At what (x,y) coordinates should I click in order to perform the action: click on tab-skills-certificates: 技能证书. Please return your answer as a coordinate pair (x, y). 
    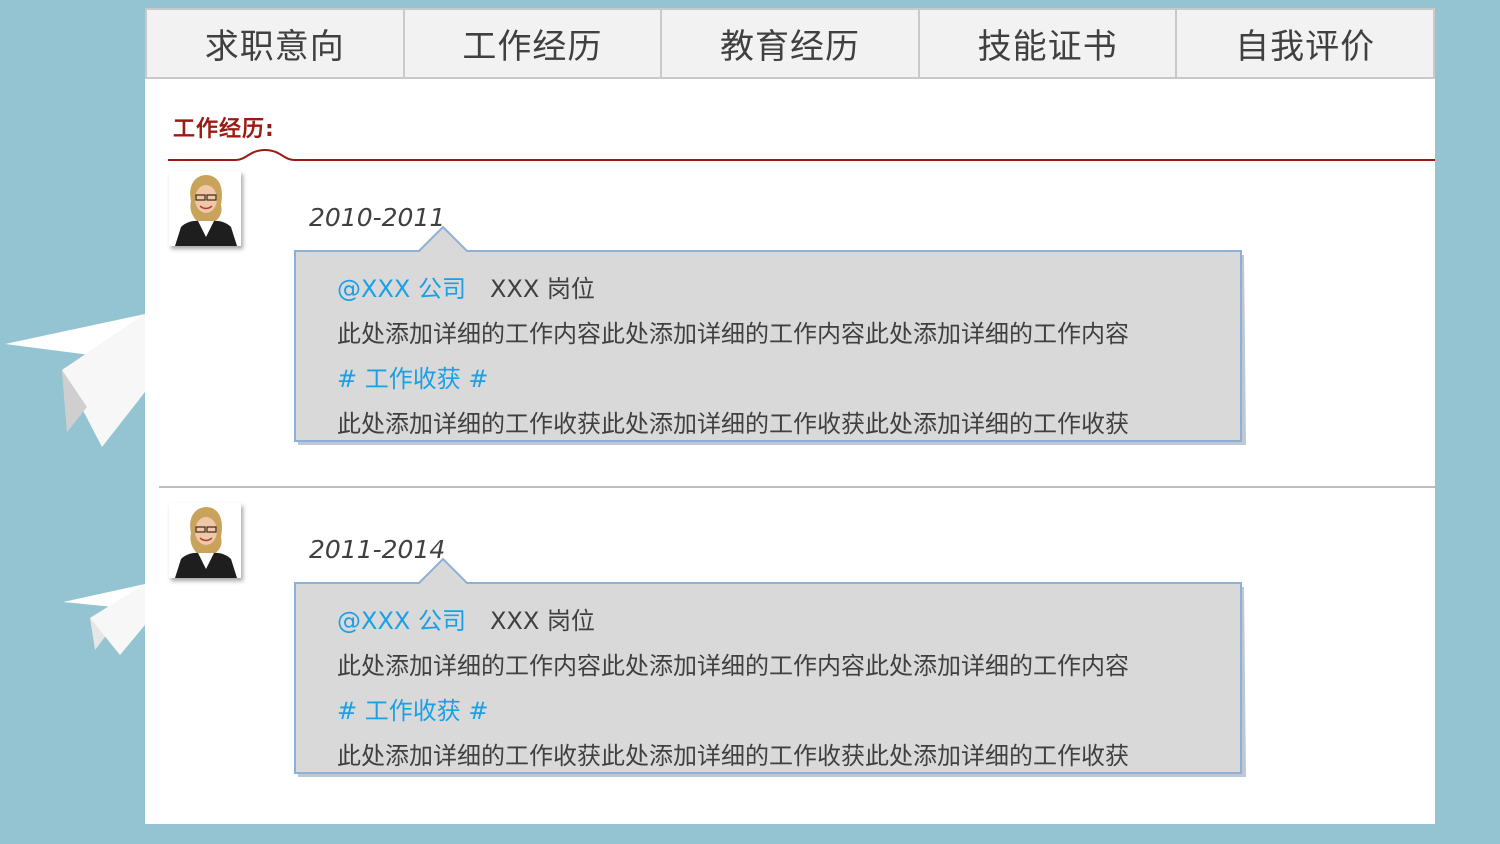
    Looking at the image, I should click on (1049, 43).